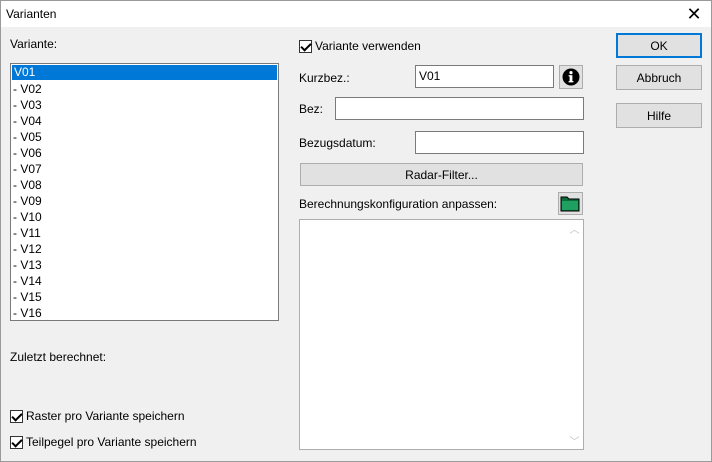 The width and height of the screenshot is (712, 462). Describe the element at coordinates (144, 312) in the screenshot. I see `list-item: - V16` at that location.